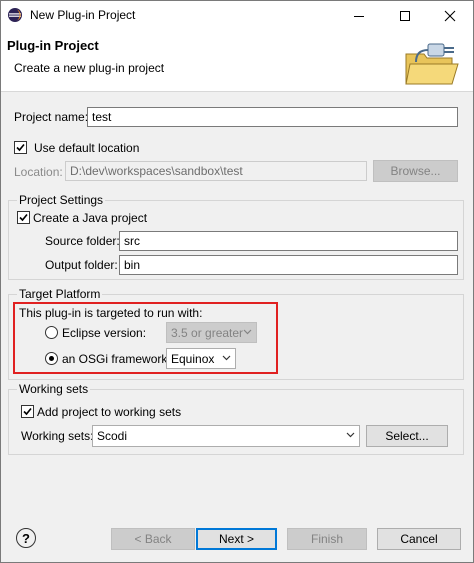  What do you see at coordinates (111, 313) in the screenshot?
I see `target-platform-intro: This plug-in is targeted to run with:` at bounding box center [111, 313].